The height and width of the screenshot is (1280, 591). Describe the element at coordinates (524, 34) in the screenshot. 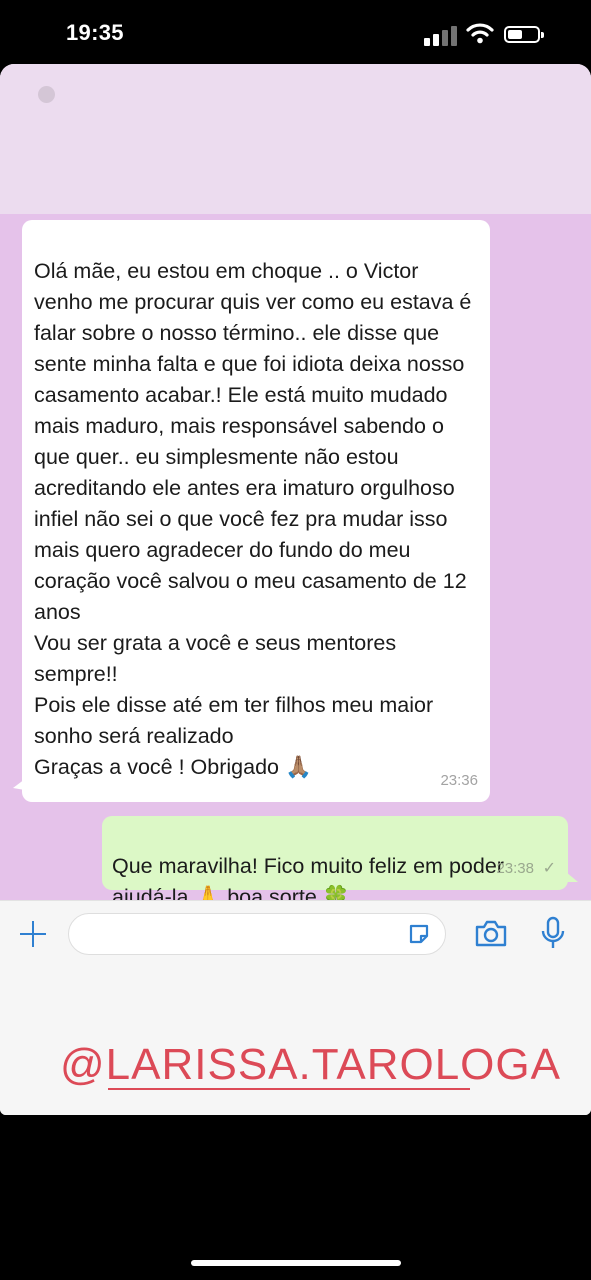

I see `battery-icon` at that location.